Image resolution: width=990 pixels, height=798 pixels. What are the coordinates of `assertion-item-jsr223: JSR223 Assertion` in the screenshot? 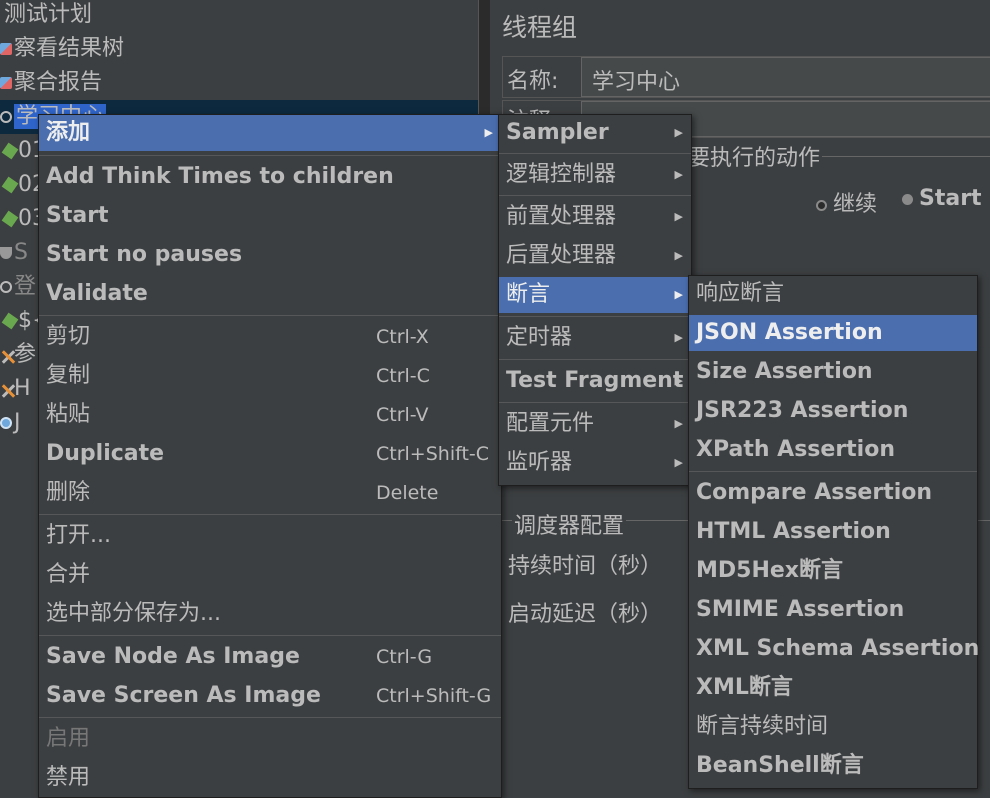 It's located at (833, 411).